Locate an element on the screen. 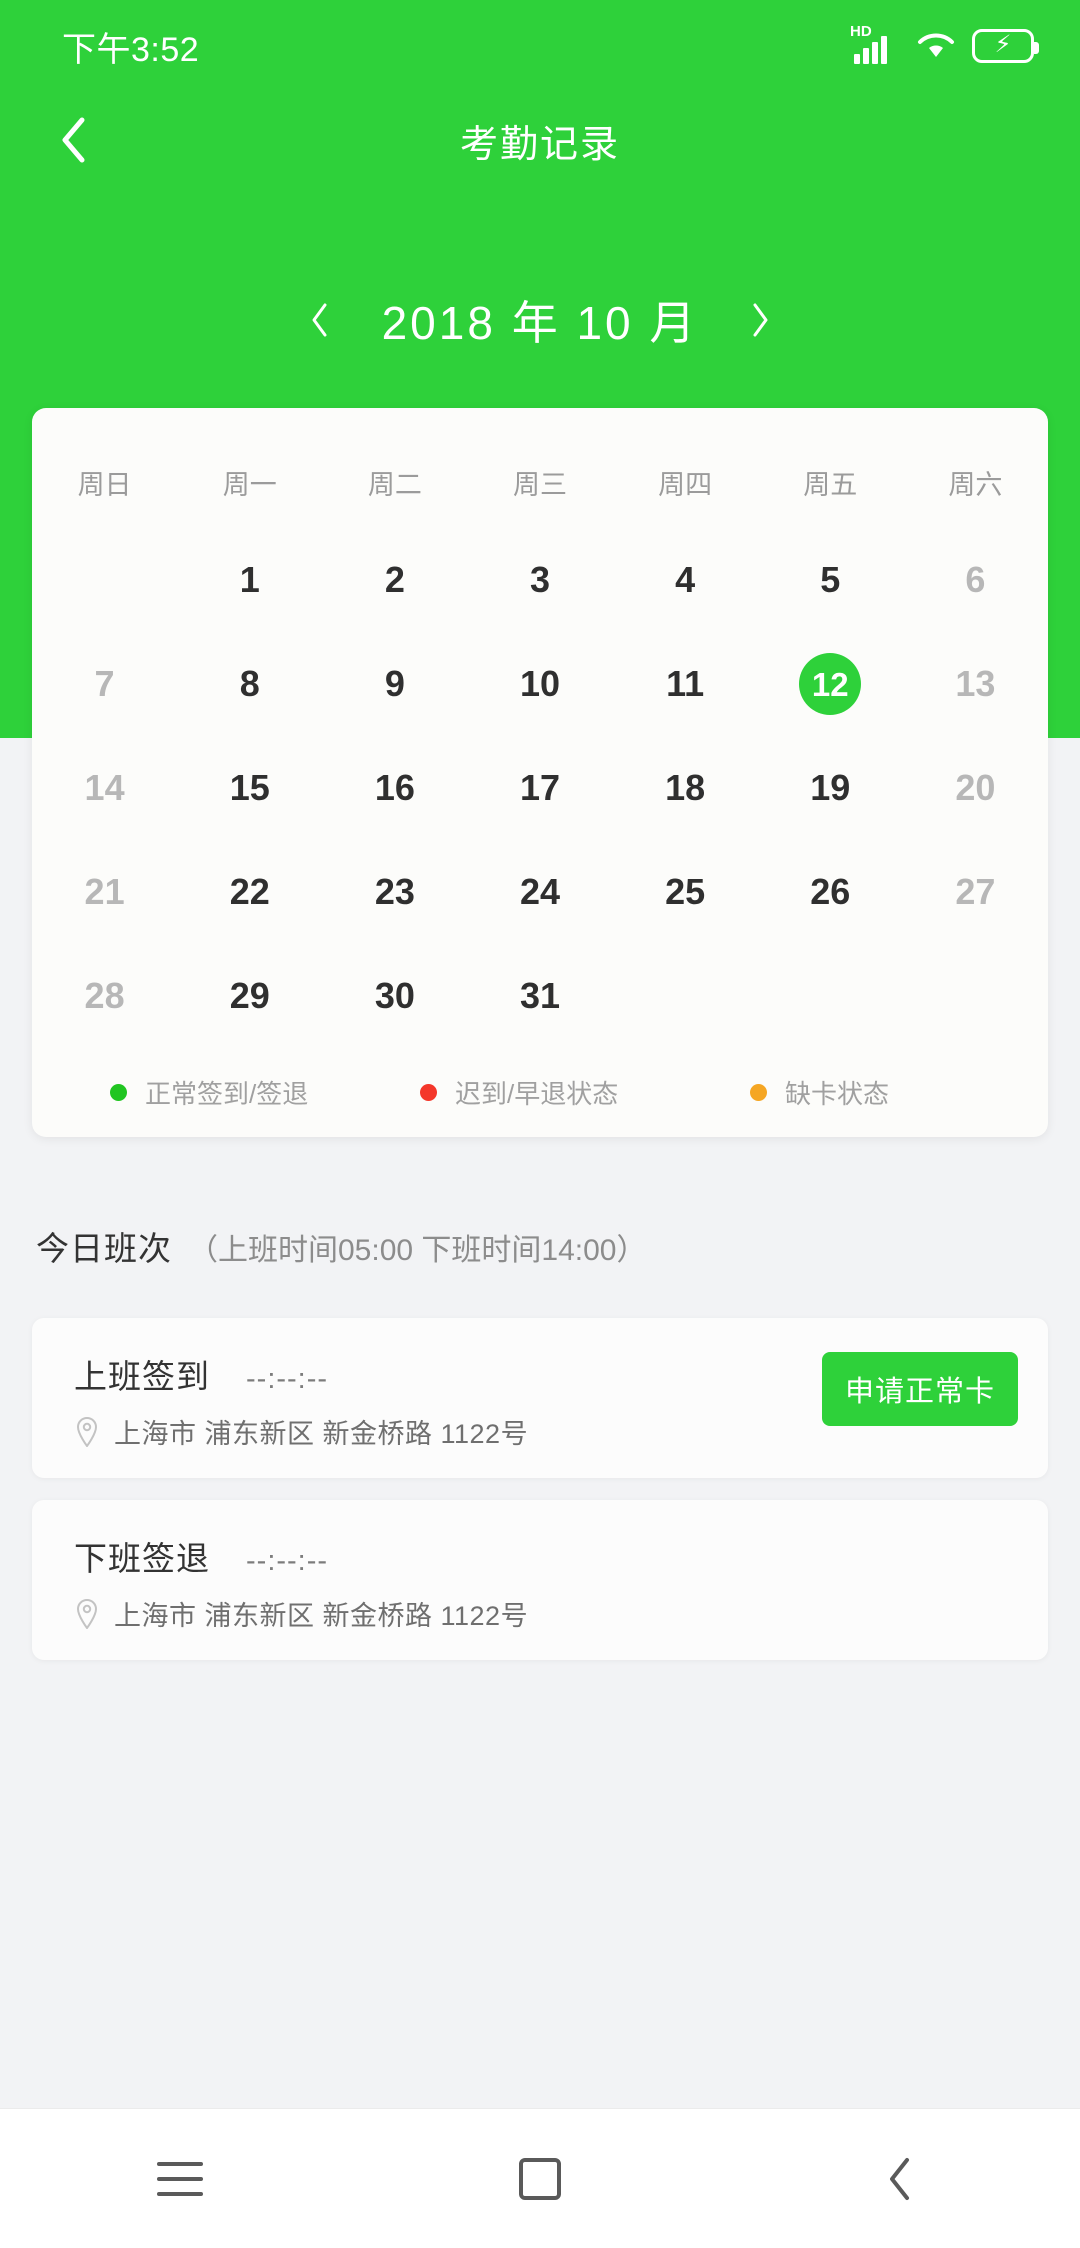  check-out-header: 下班签退 --:--:-- is located at coordinates (201, 1556).